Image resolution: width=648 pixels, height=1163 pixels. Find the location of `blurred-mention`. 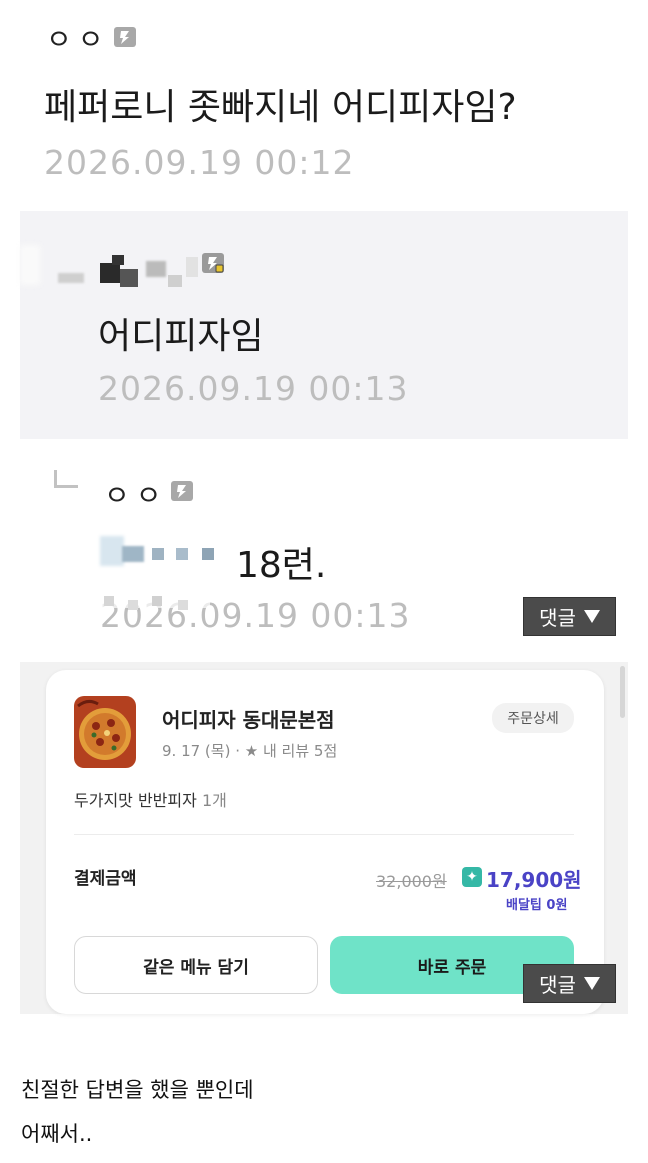

blurred-mention is located at coordinates (165, 550).